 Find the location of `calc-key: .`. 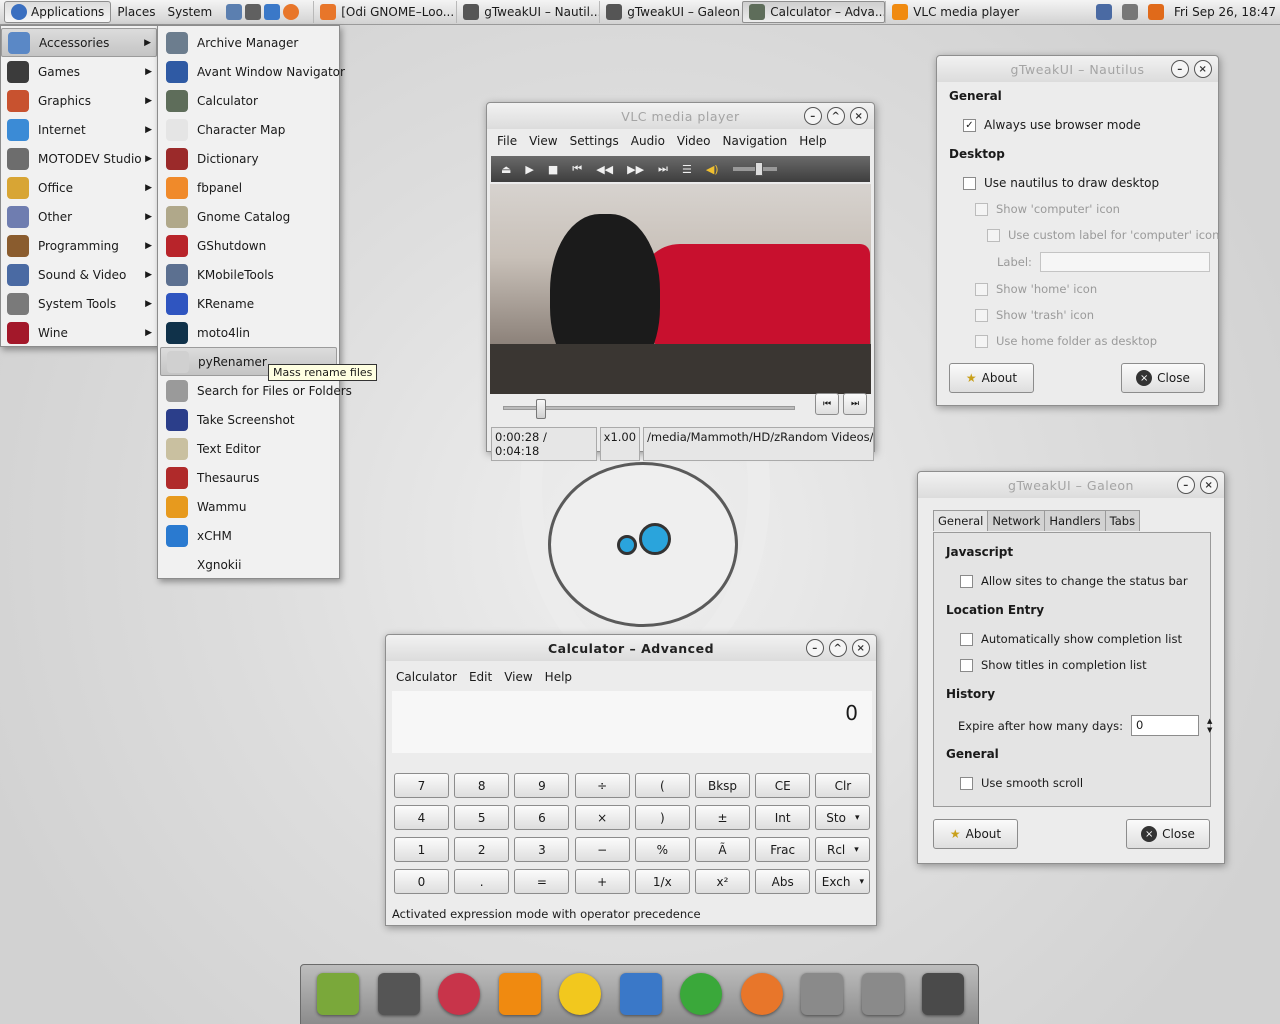

calc-key: . is located at coordinates (482, 881).